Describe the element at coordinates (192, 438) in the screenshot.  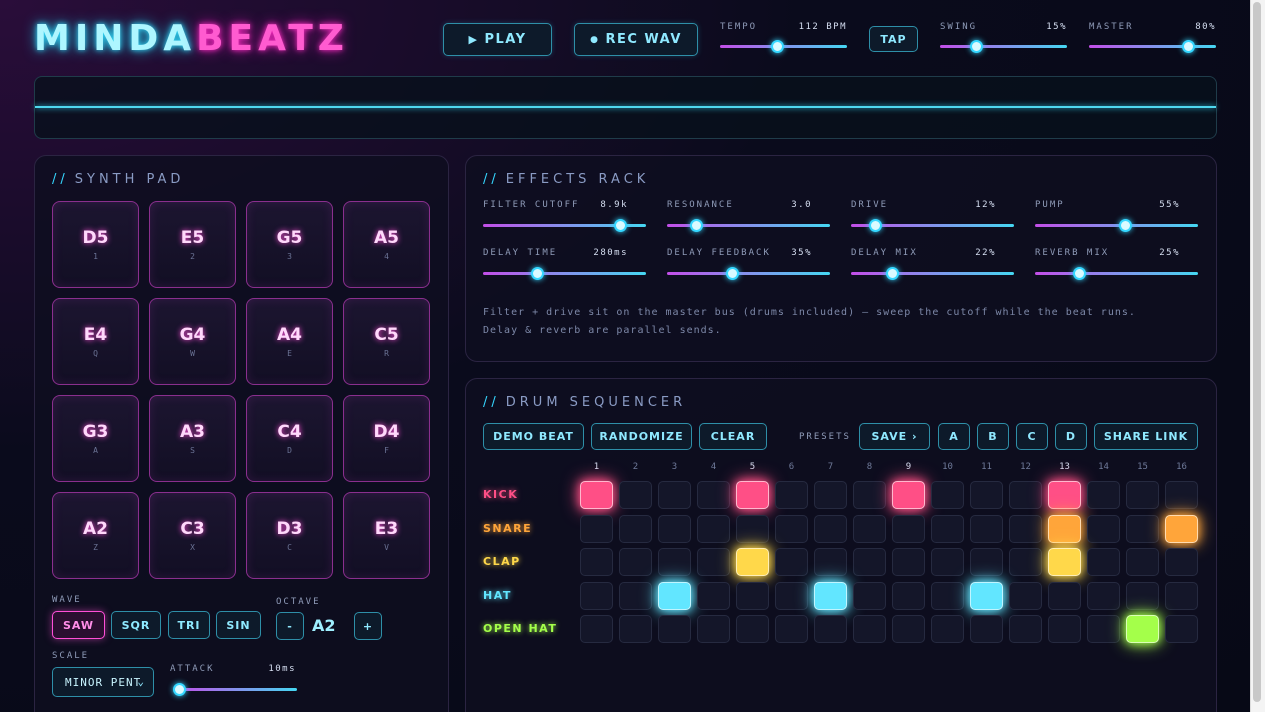
I see `synth-pad-a3: A3 S` at that location.